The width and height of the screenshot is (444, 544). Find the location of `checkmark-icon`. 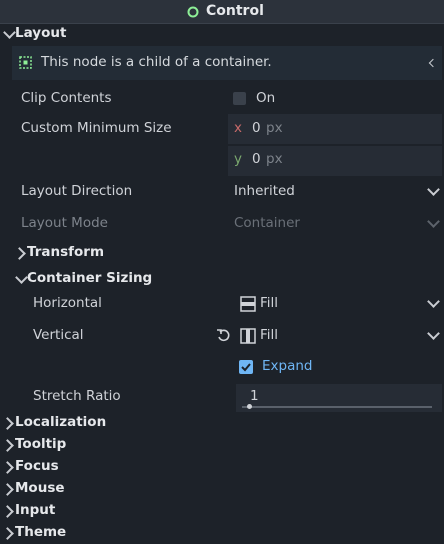

checkmark-icon is located at coordinates (246, 367).